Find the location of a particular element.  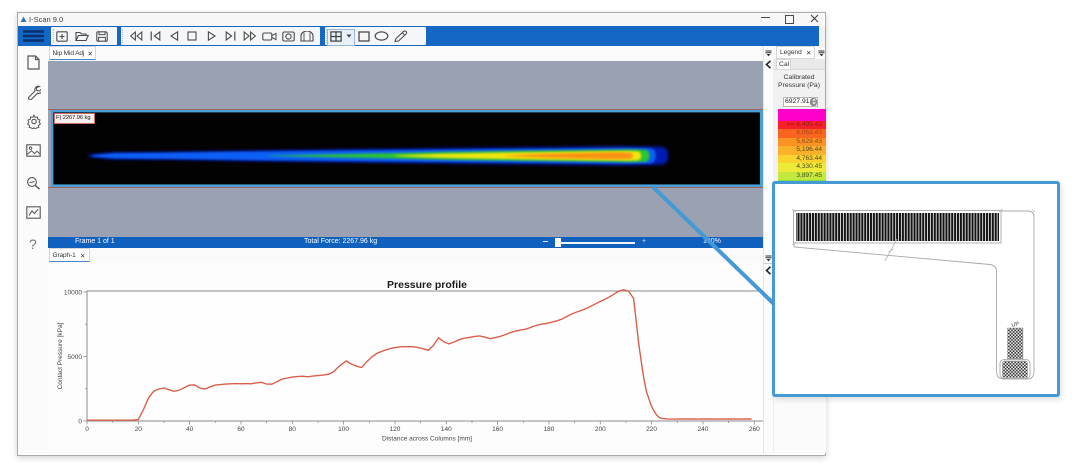

svg-text: 5000 is located at coordinates (75, 357).